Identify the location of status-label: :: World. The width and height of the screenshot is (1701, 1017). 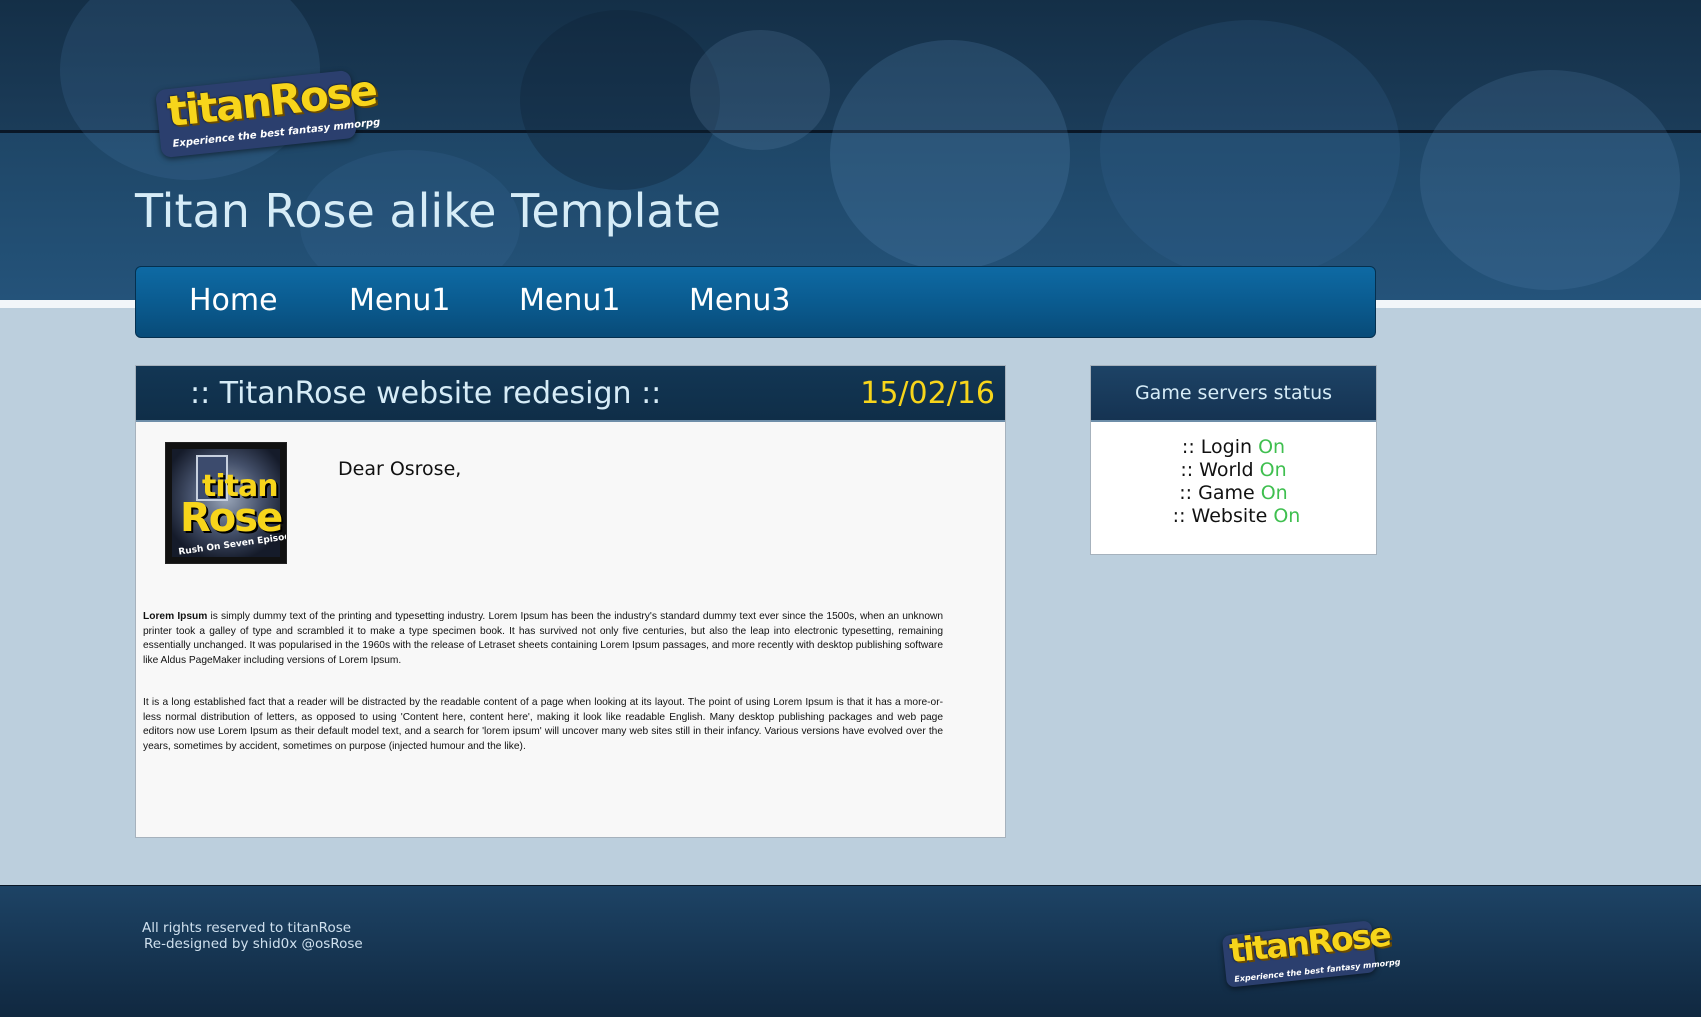
(1217, 470).